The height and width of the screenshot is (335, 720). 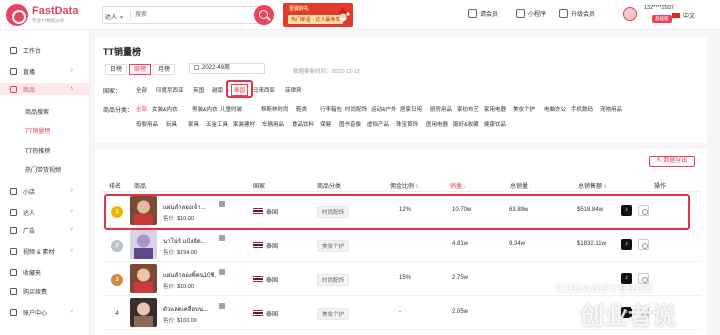 I want to click on santa-icon, so click(x=344, y=14).